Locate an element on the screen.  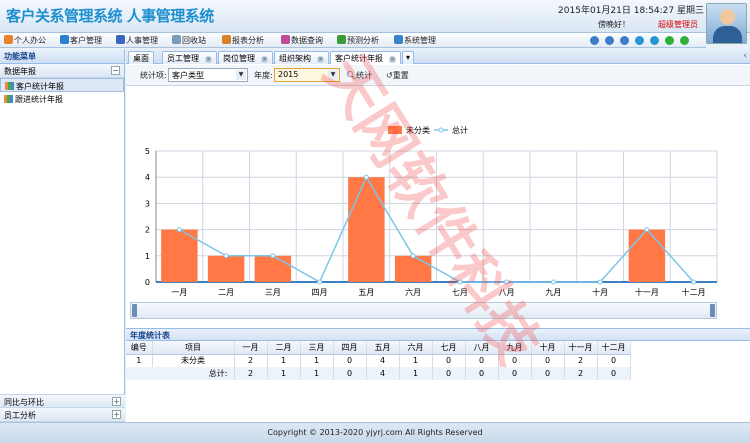
tab-scroll-icon: ‹ is located at coordinates (745, 56).